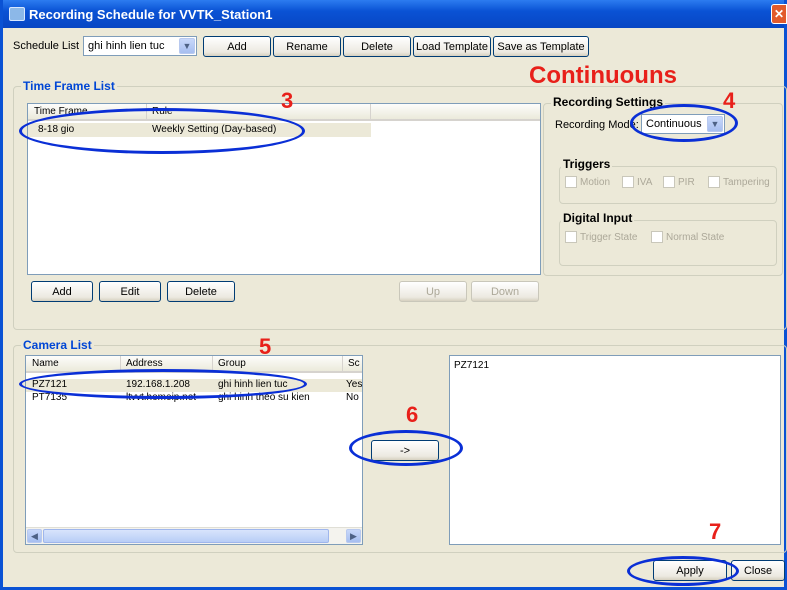  What do you see at coordinates (130, 291) in the screenshot?
I see `time-frame-edit-button: Edit` at bounding box center [130, 291].